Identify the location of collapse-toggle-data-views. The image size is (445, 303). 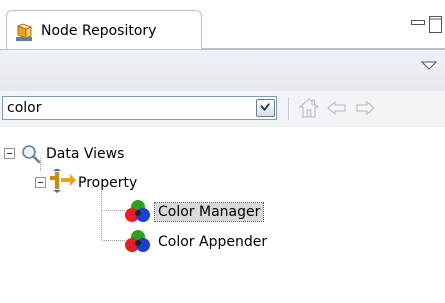
(9, 153).